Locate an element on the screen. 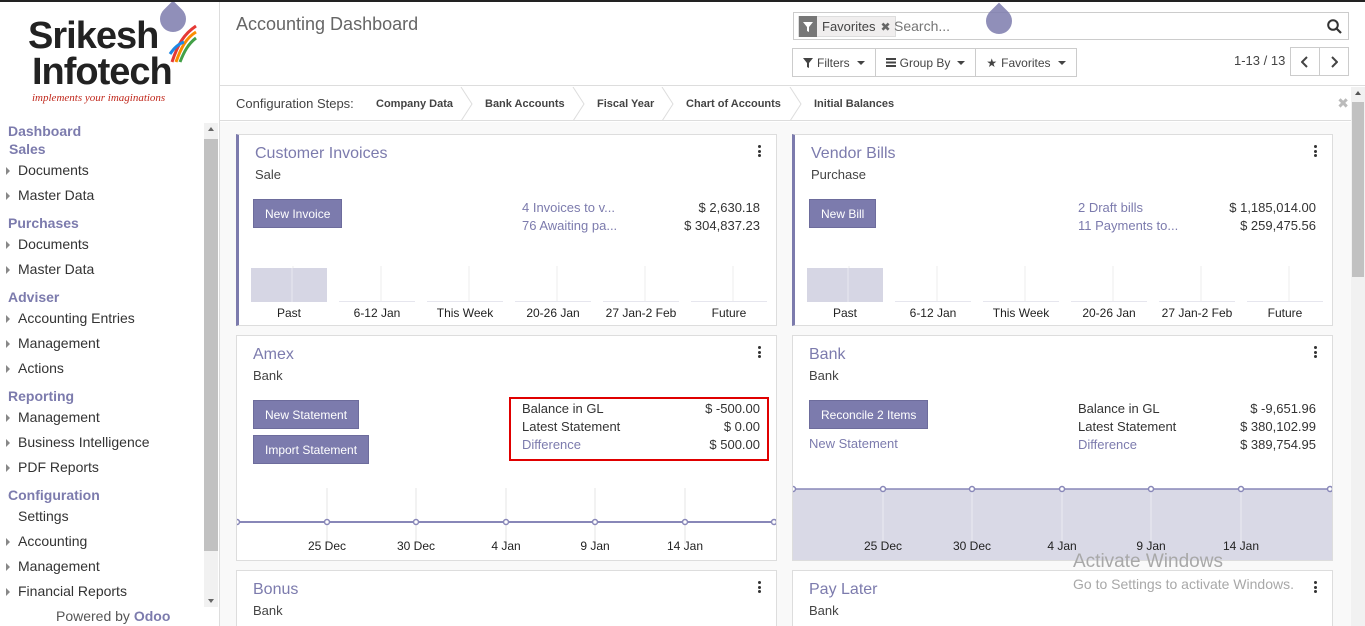  new-bill-button: New Bill is located at coordinates (843, 213).